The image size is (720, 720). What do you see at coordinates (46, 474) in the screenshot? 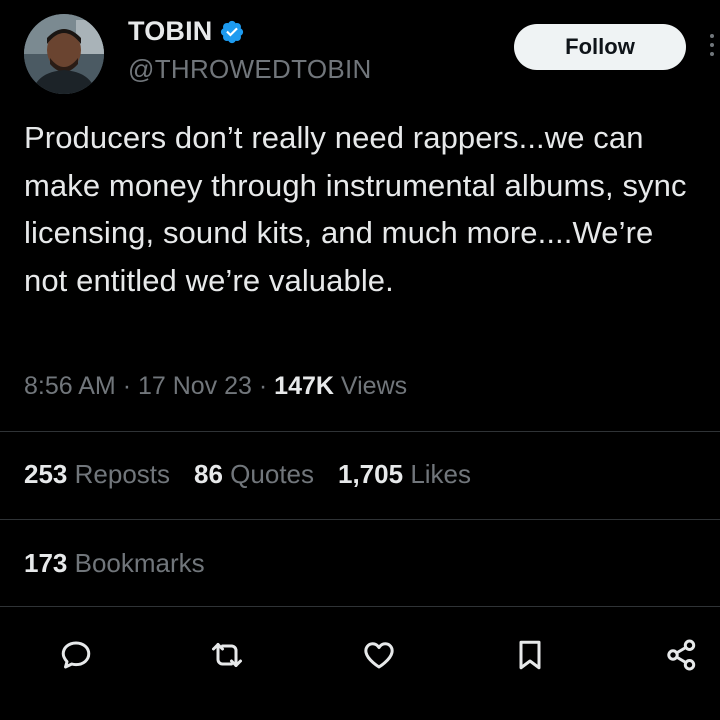
I see `reposts-count: 253` at bounding box center [46, 474].